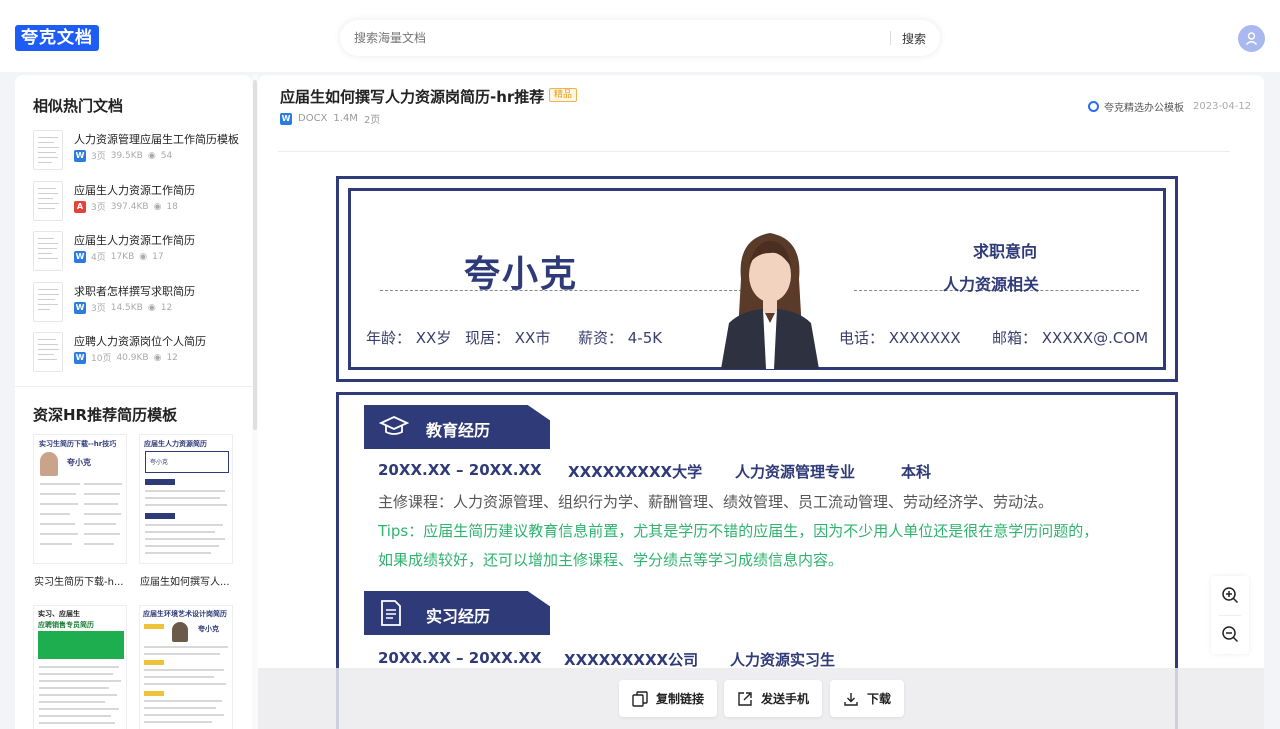 The height and width of the screenshot is (729, 1280). What do you see at coordinates (158, 256) in the screenshot?
I see `doc-views: 17` at bounding box center [158, 256].